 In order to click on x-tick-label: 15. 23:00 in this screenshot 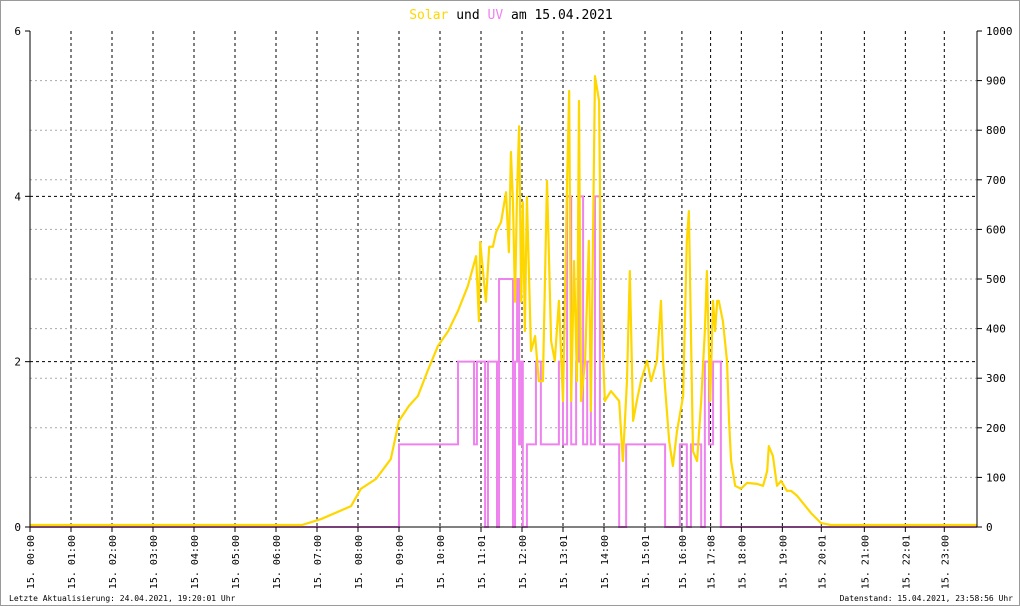, I will do `click(945, 562)`.